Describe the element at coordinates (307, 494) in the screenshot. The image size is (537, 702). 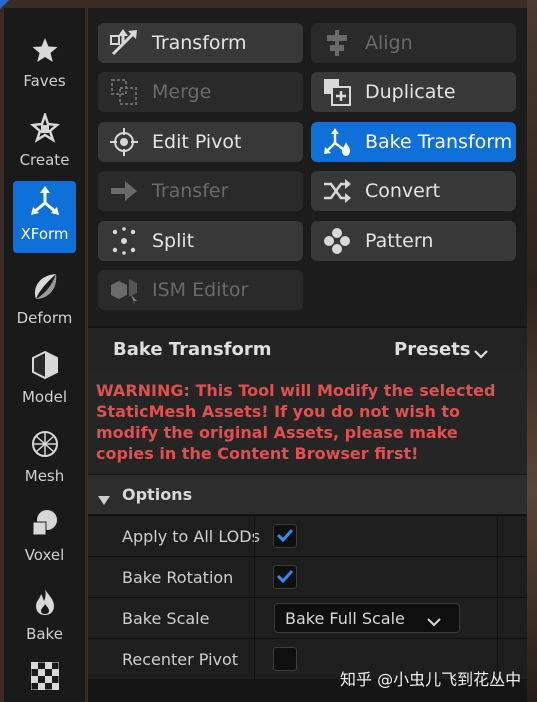
I see `options-section-header: Options` at that location.